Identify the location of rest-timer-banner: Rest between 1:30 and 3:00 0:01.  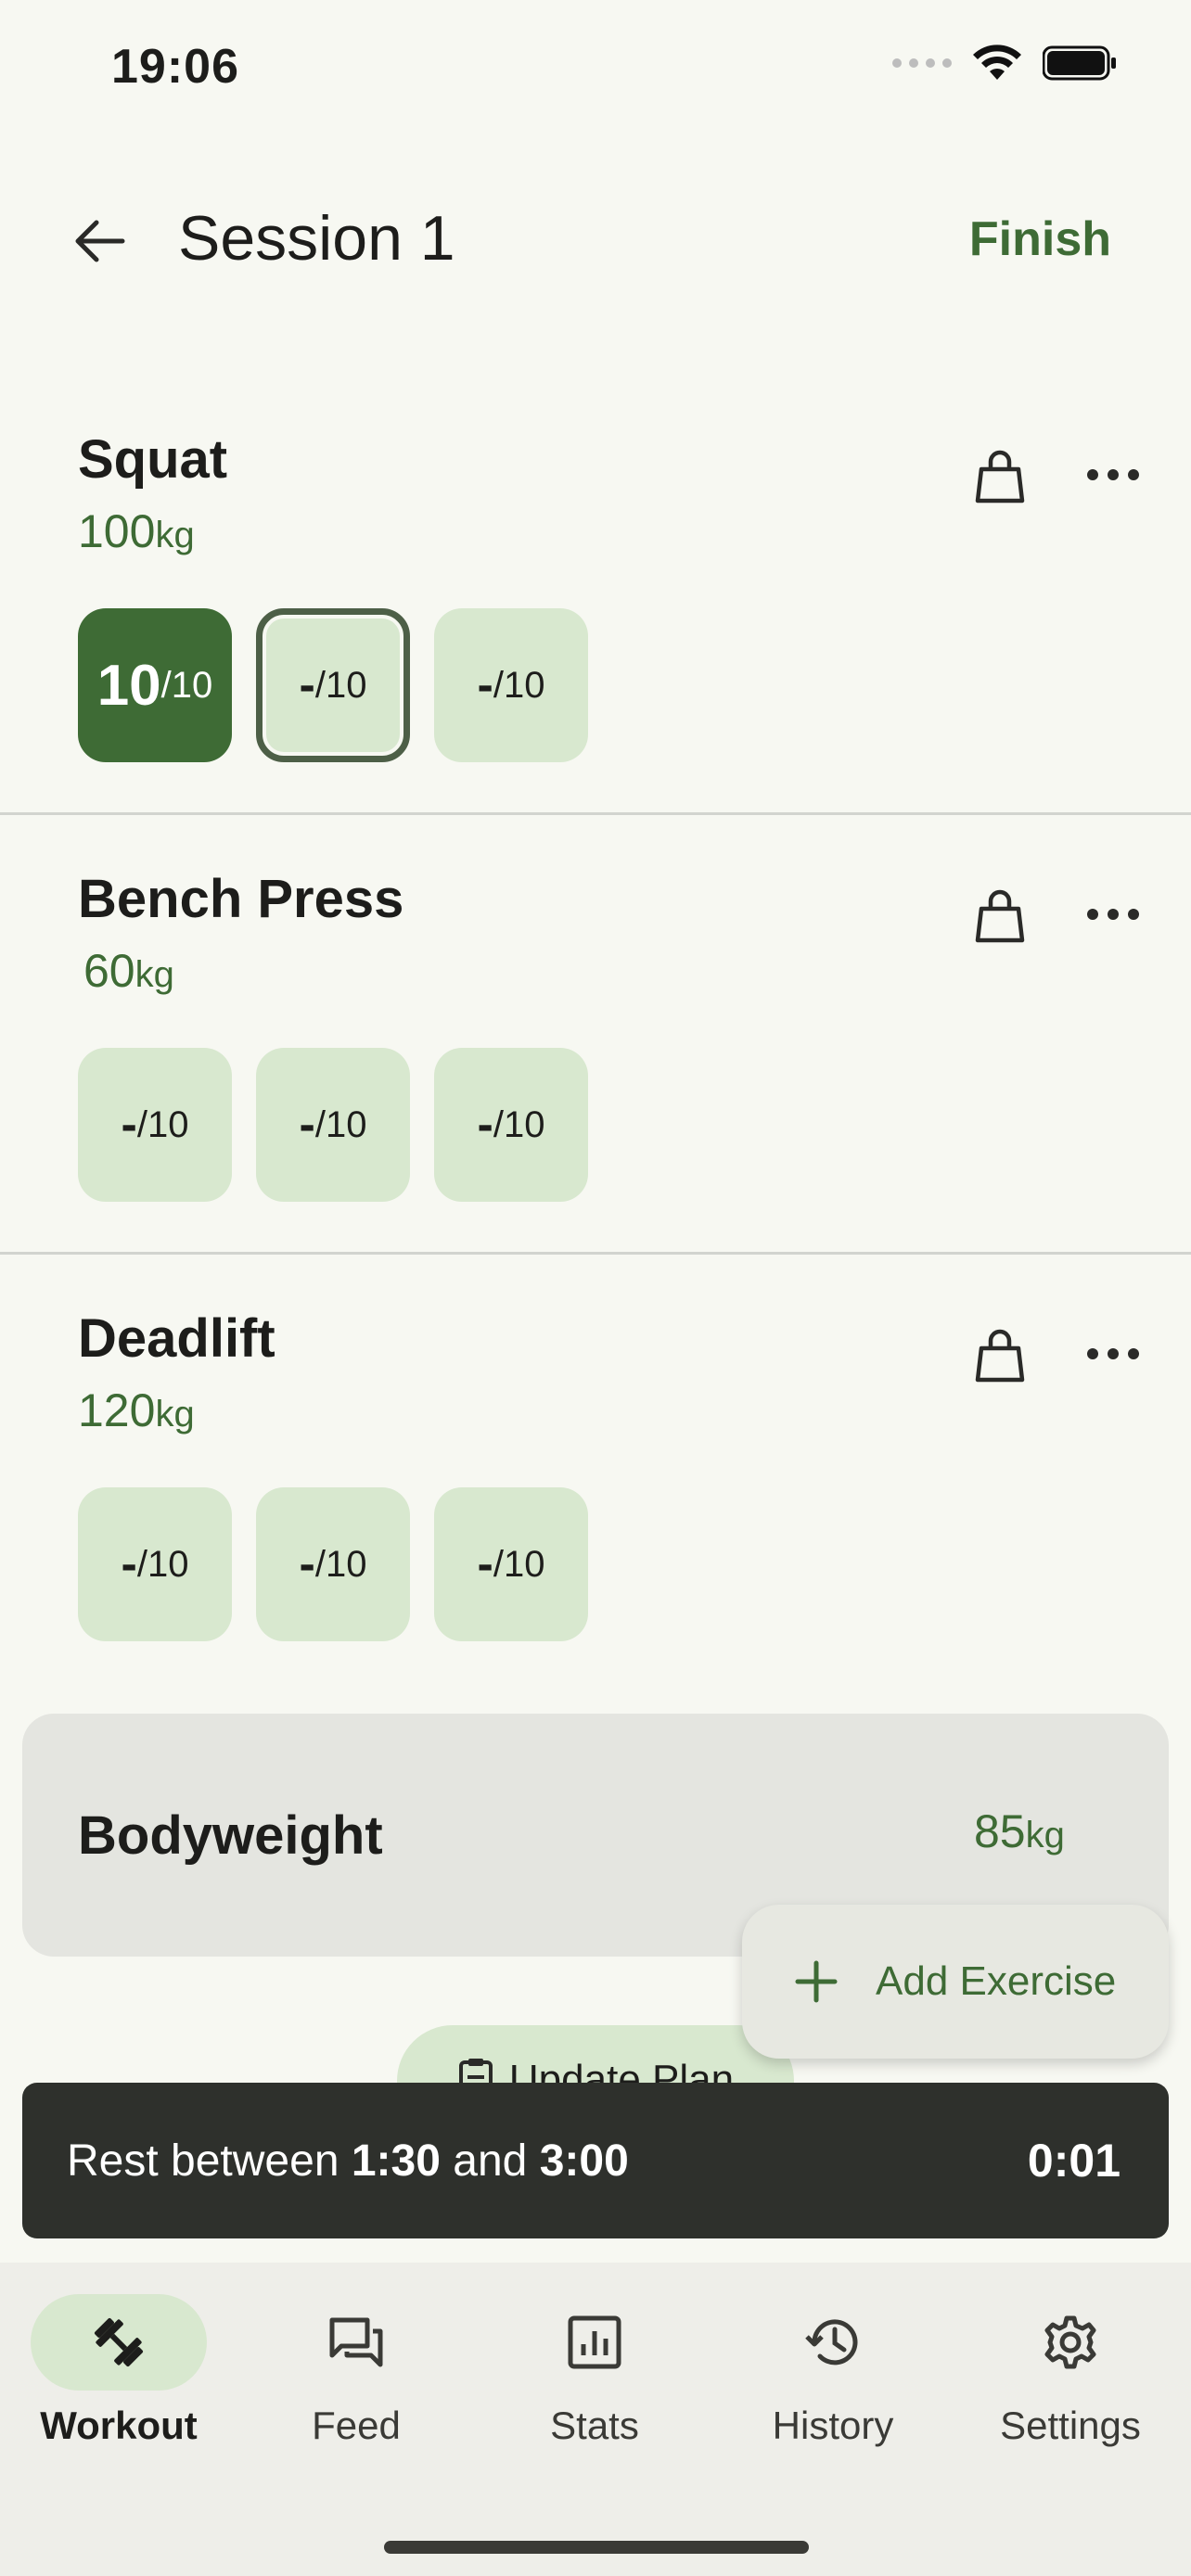
(595, 2160).